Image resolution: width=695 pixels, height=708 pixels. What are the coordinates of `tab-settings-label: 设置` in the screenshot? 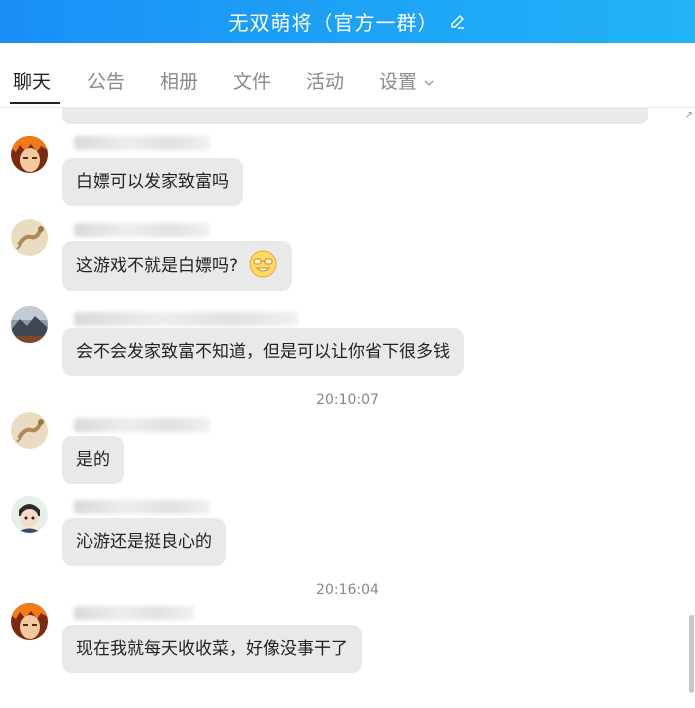 It's located at (398, 82).